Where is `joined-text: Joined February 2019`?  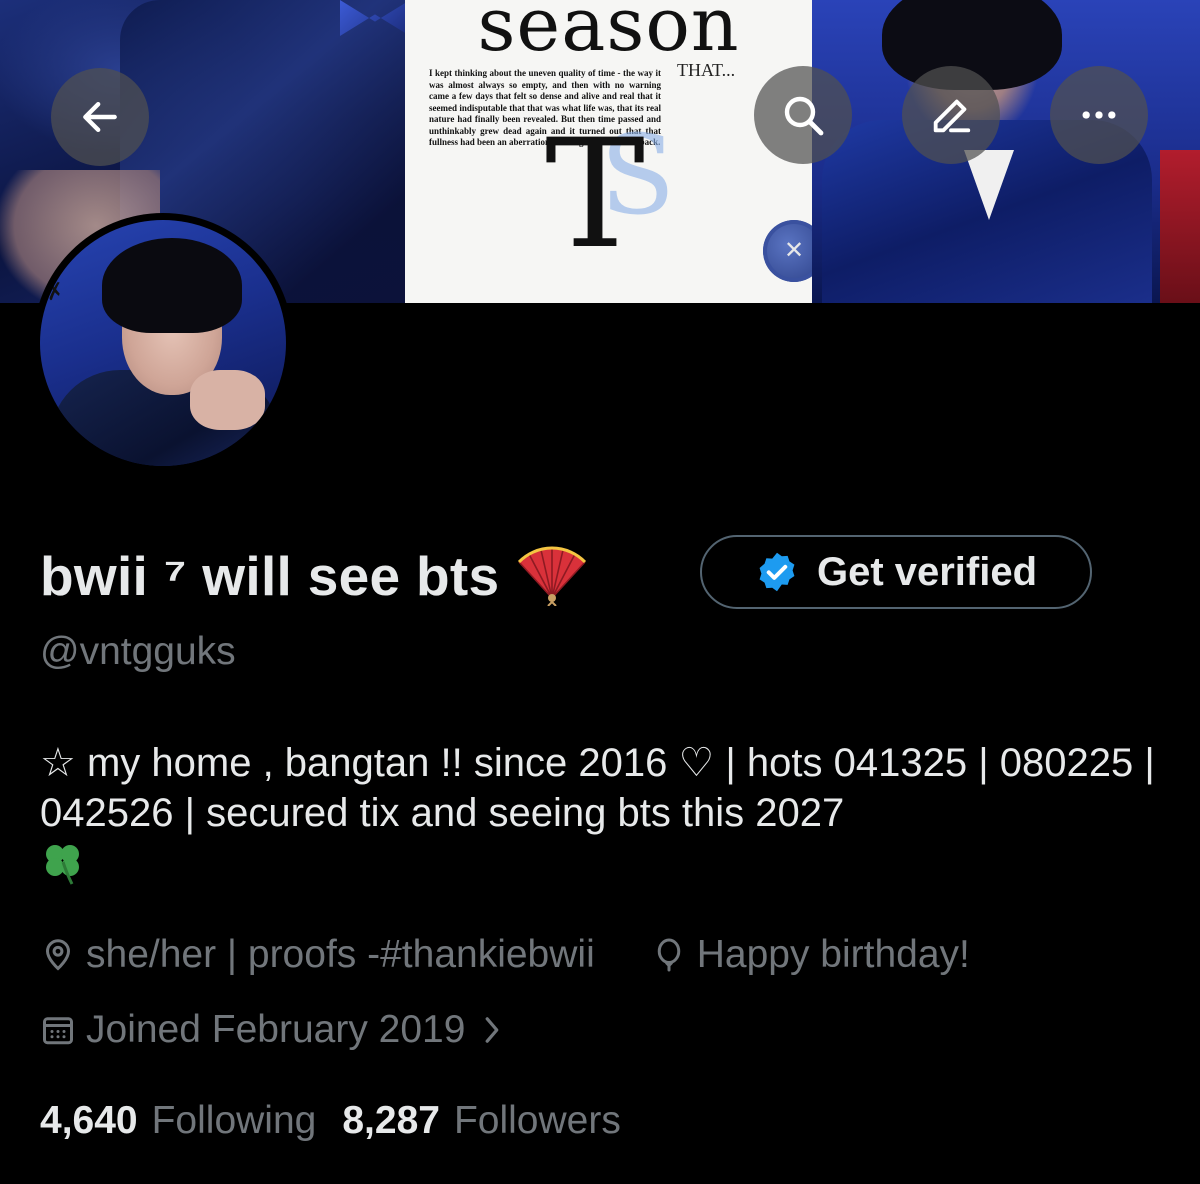
joined-text: Joined February 2019 is located at coordinates (276, 1029).